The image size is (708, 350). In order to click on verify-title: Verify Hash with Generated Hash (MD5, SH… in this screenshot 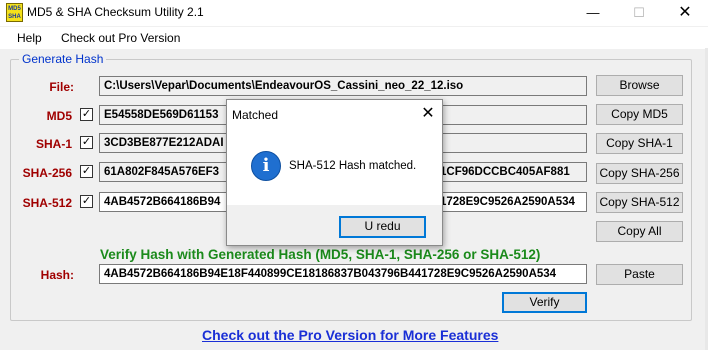, I will do `click(320, 254)`.